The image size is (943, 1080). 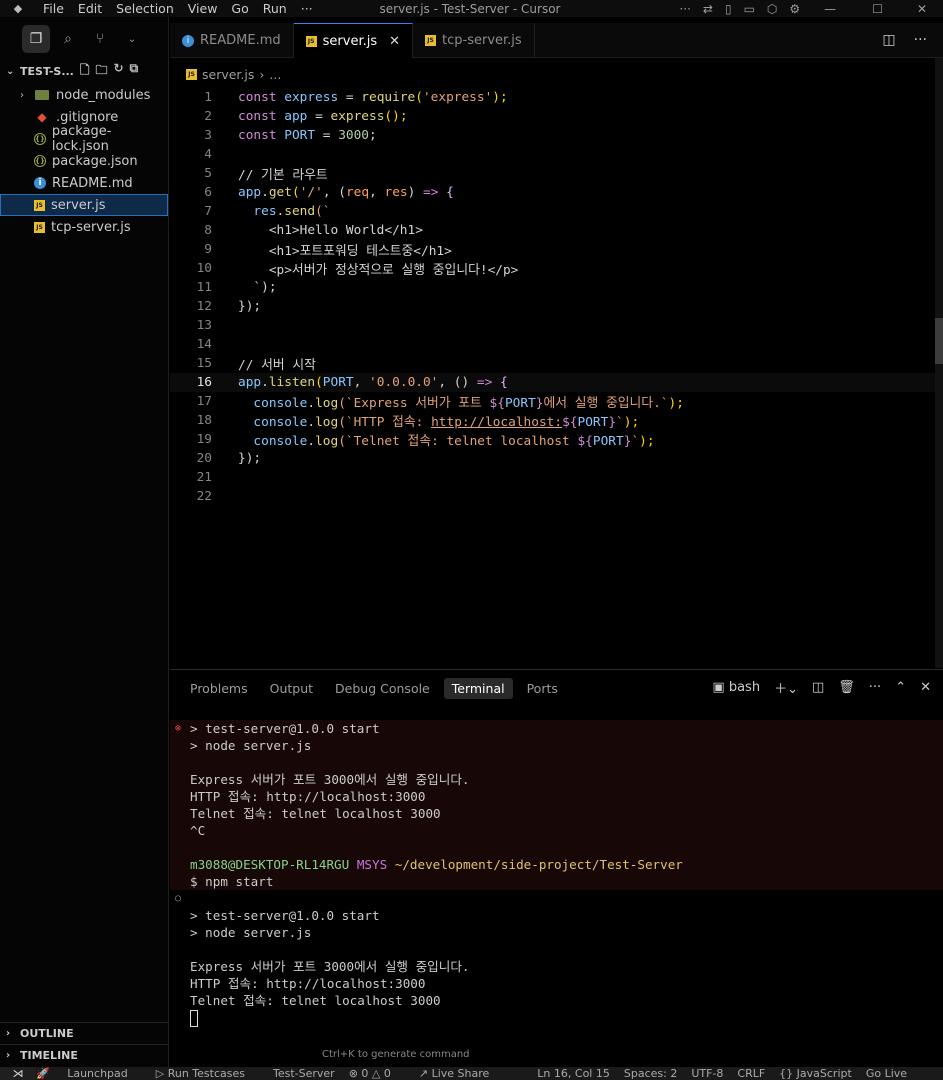 What do you see at coordinates (573, 1073) in the screenshot?
I see `status-cursor-position: Ln 16, Col 15` at bounding box center [573, 1073].